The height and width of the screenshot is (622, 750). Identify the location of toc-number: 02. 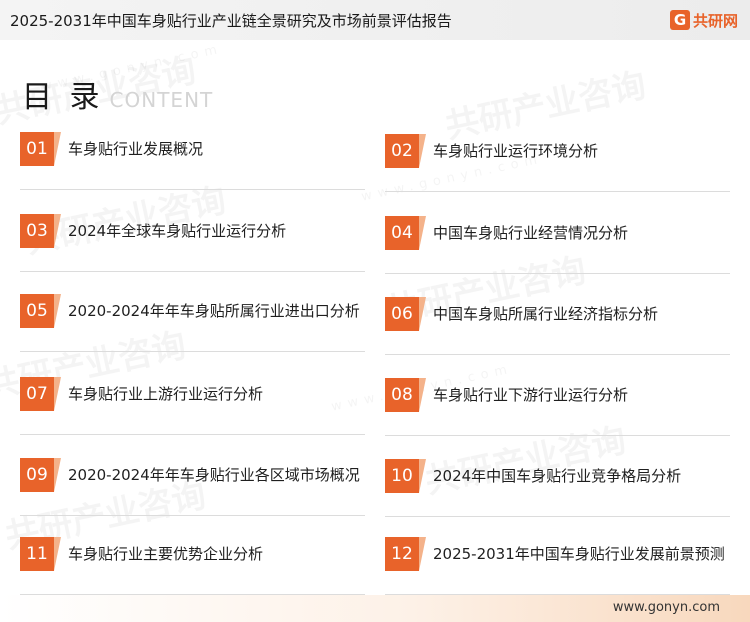
(405, 151).